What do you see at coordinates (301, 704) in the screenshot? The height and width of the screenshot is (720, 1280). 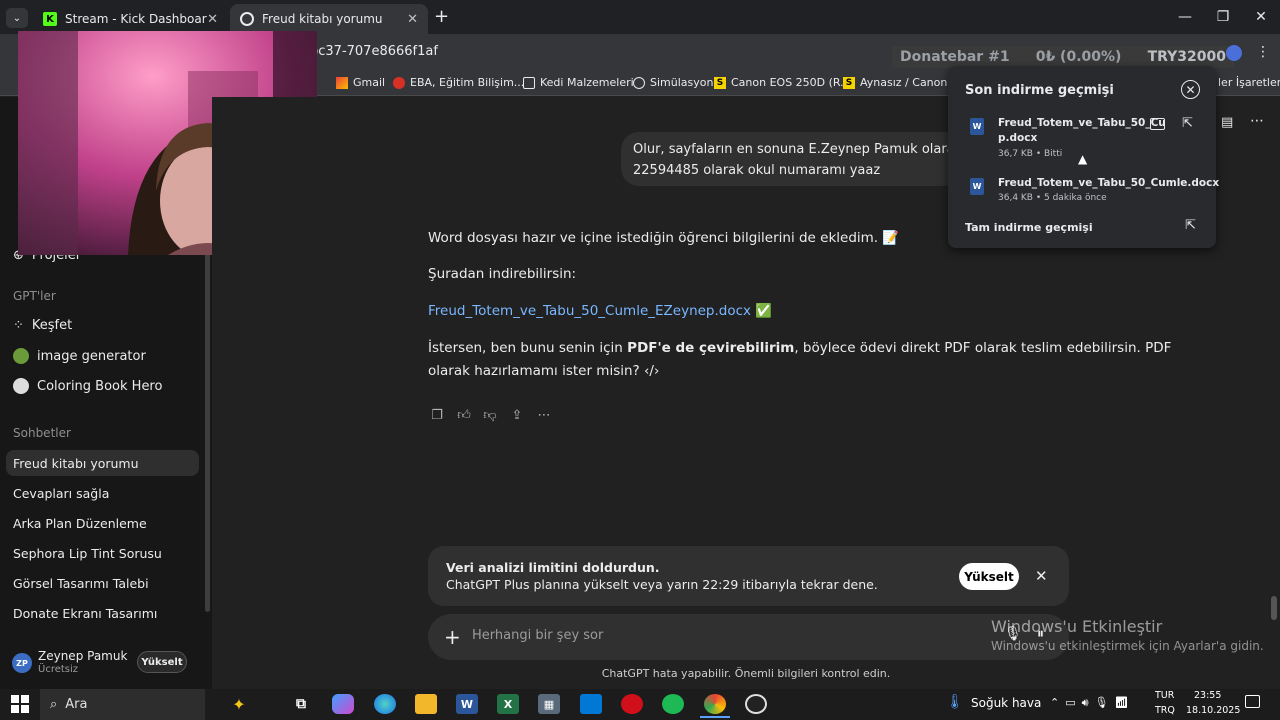 I see `task-view-icon: ⧉` at bounding box center [301, 704].